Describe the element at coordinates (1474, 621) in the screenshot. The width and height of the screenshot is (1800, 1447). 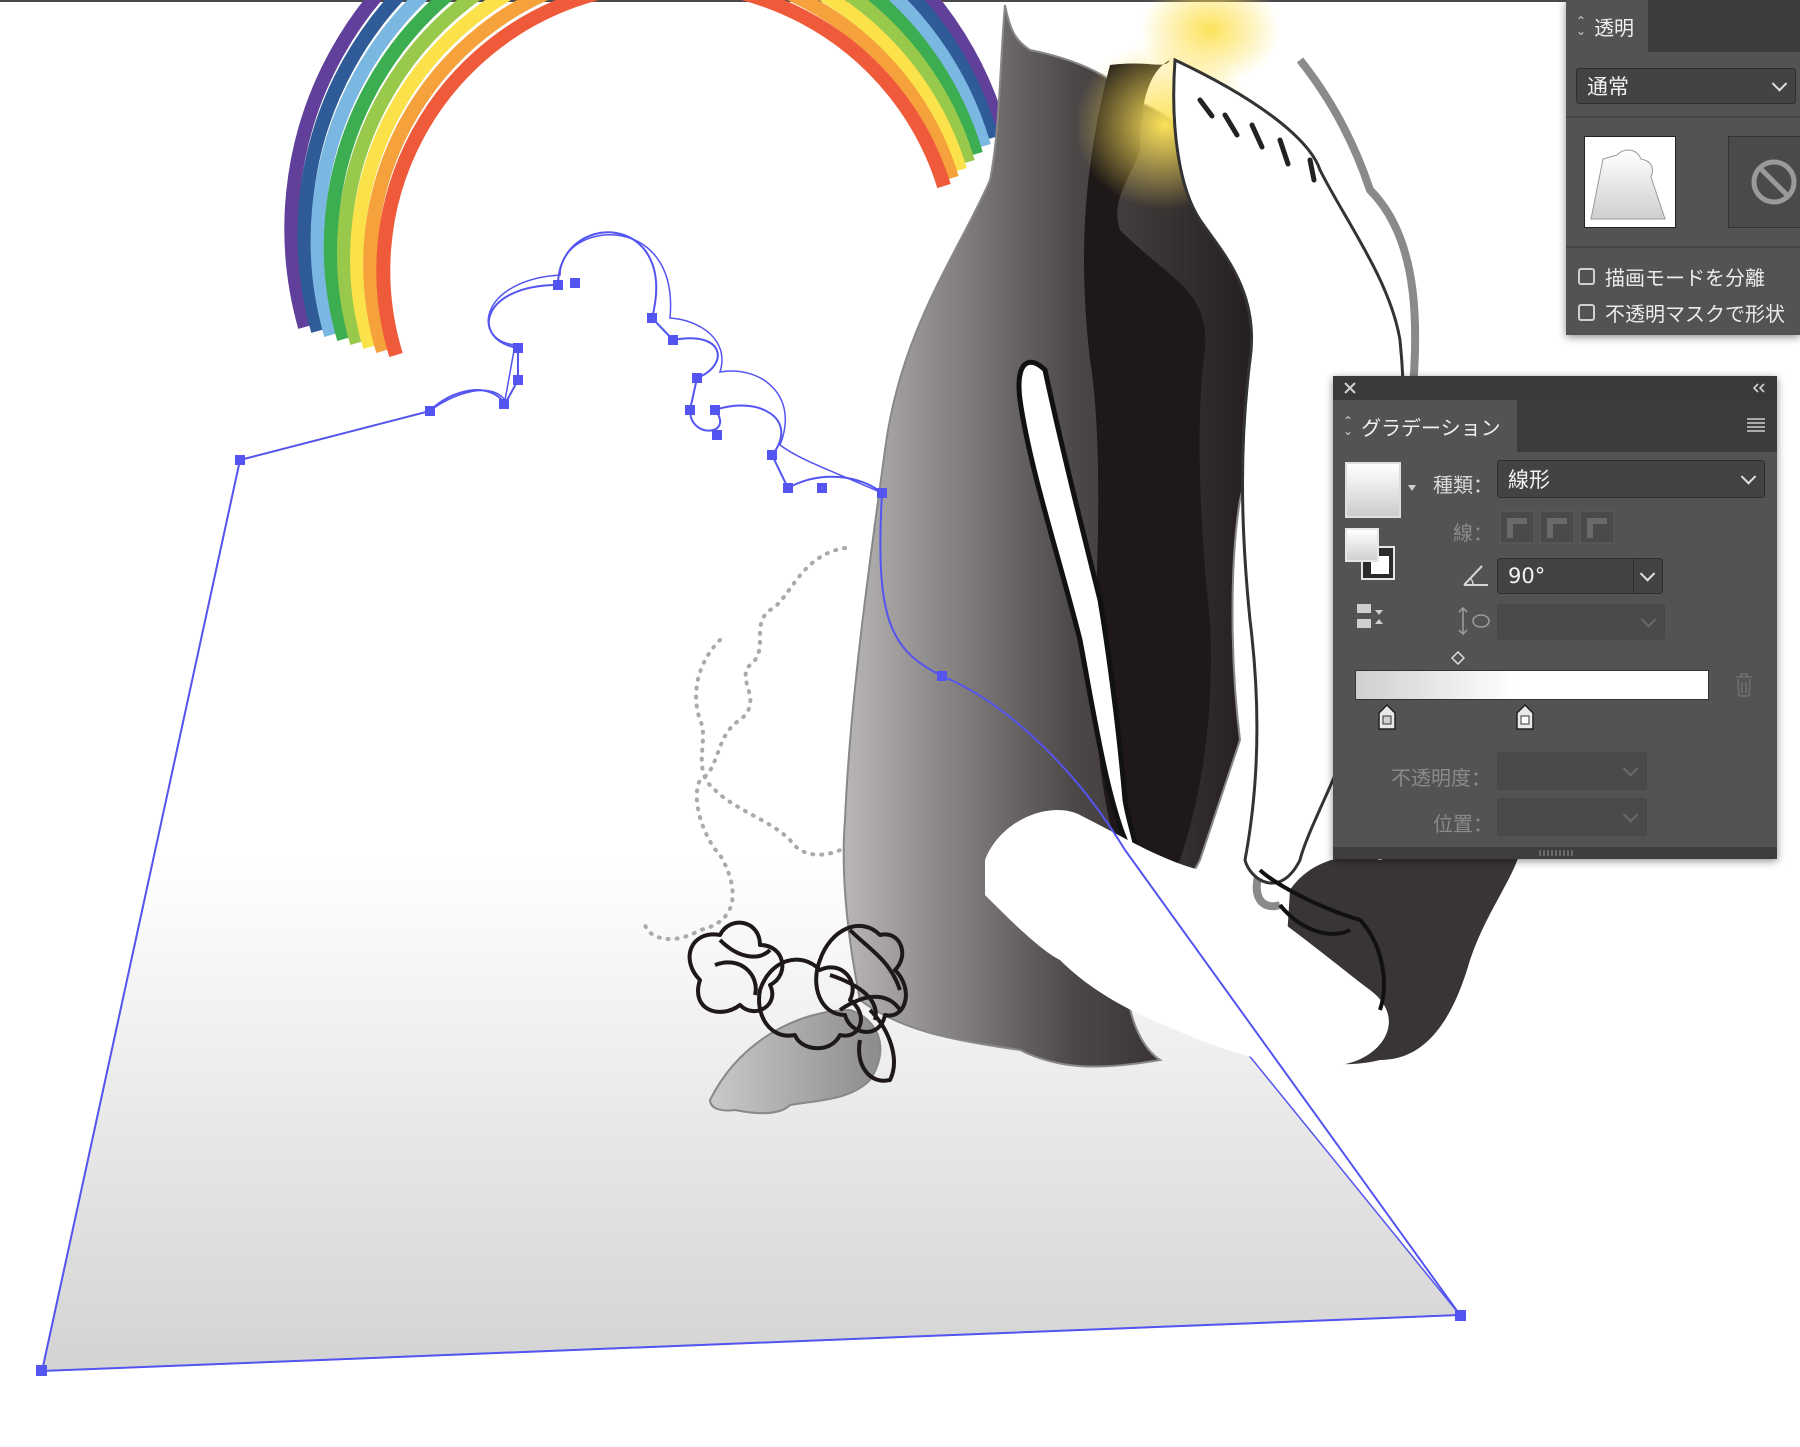
I see `aspect-ratio-icon` at that location.